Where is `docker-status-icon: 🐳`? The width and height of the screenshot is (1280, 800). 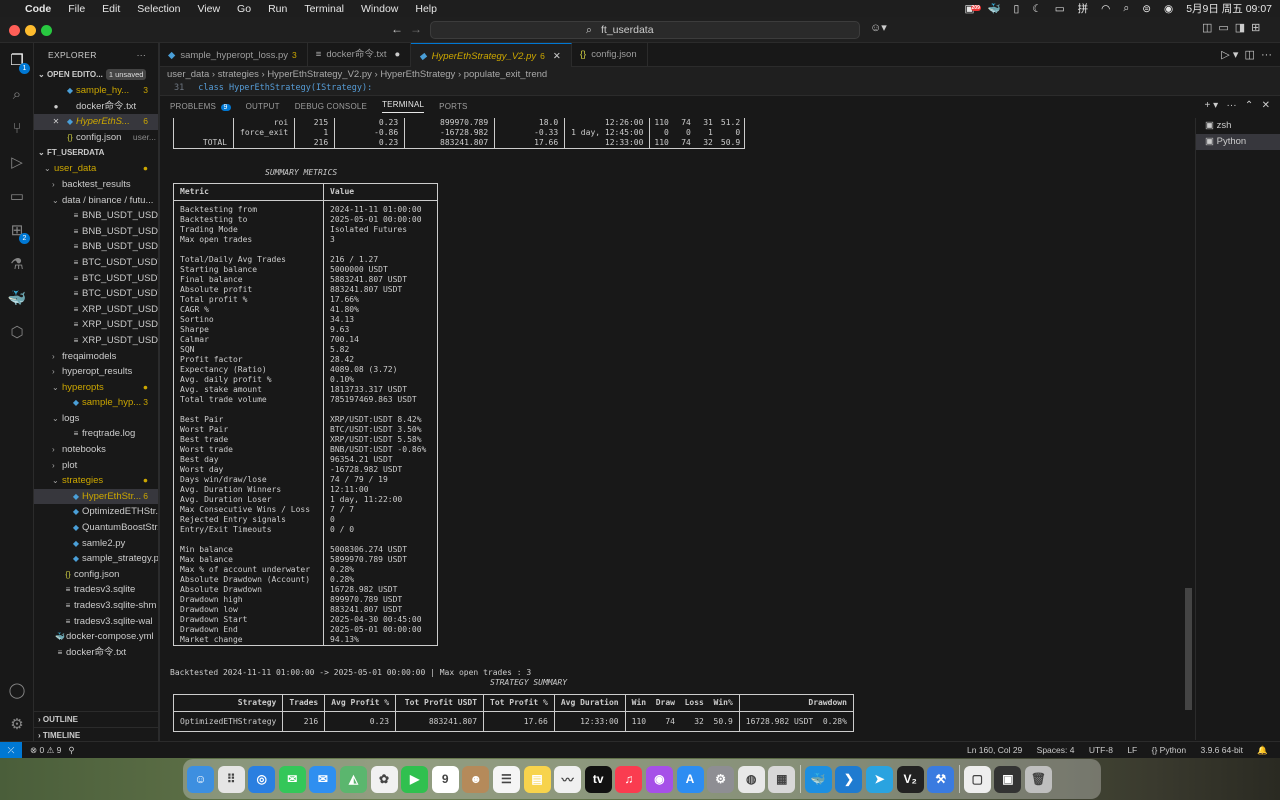
docker-status-icon: 🐳 is located at coordinates (993, 8).